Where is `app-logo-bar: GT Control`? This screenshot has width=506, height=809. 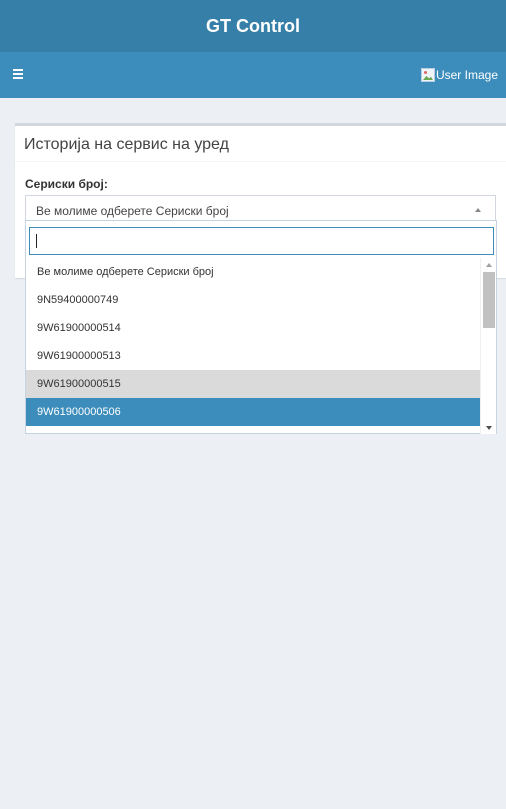
app-logo-bar: GT Control is located at coordinates (253, 26).